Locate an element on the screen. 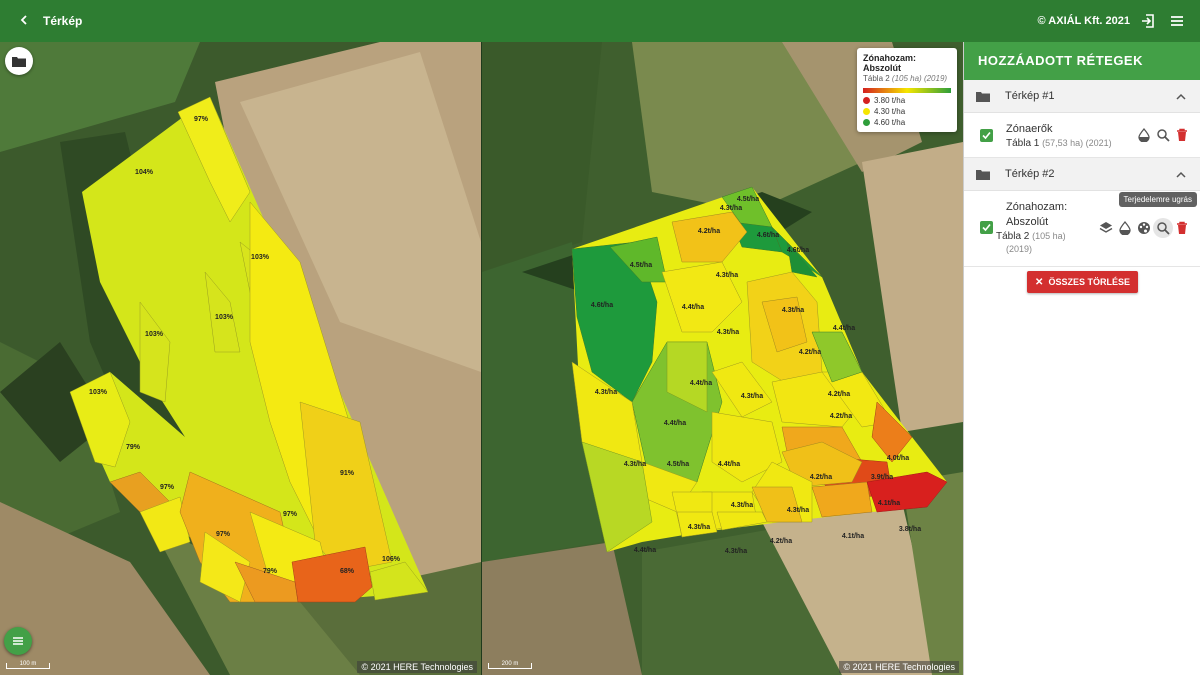  legend-label: 3.80 t/ha is located at coordinates (890, 100).